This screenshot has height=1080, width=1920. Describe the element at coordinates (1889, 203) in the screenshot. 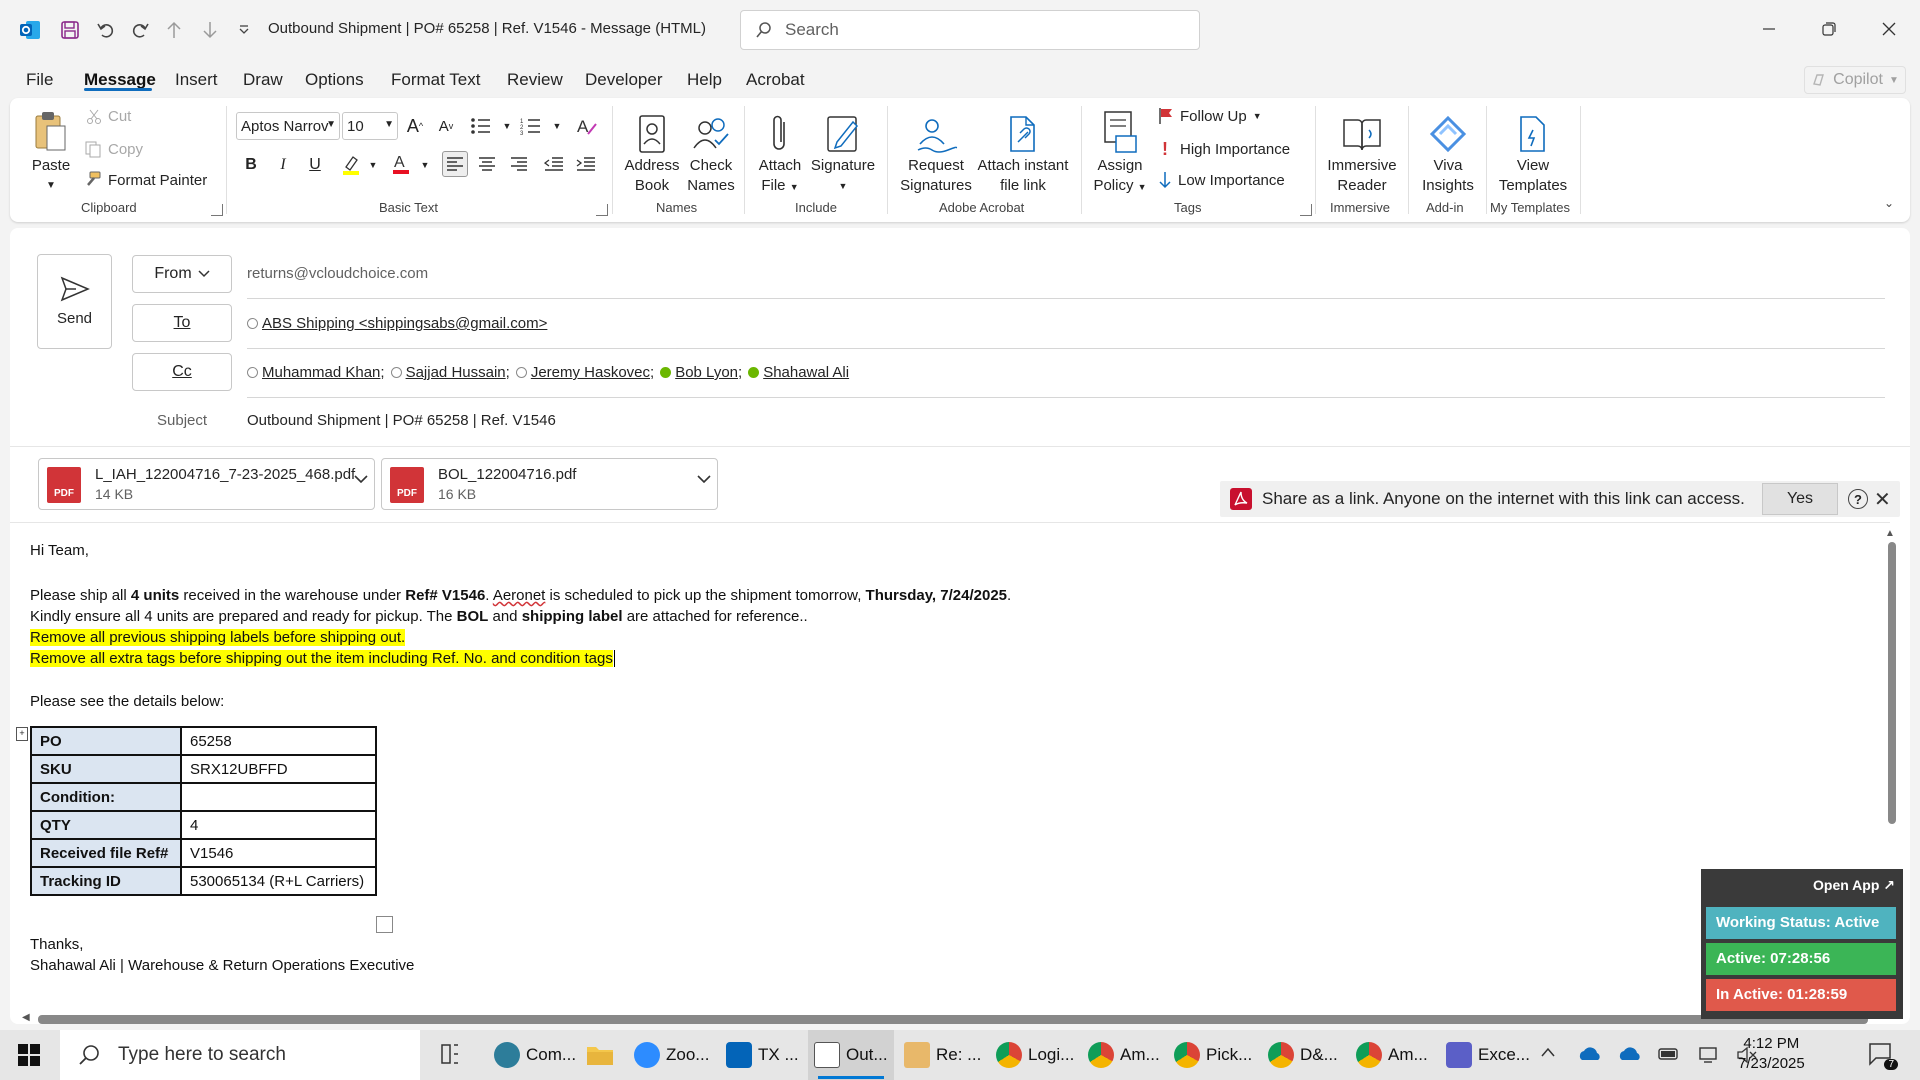

I see `ribbon-collapse-icon: ⌄` at that location.